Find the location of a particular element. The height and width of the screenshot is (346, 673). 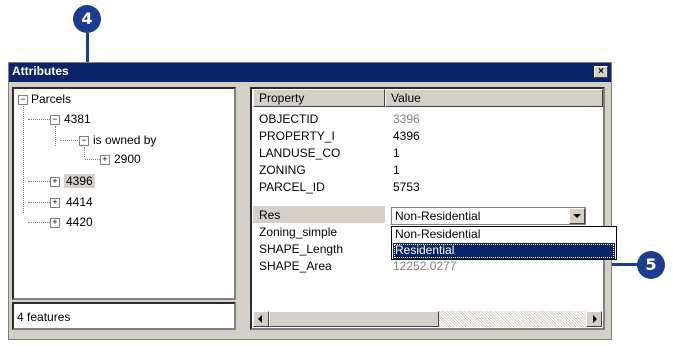

dropdown-selected-value: Non-Residential is located at coordinates (438, 216).